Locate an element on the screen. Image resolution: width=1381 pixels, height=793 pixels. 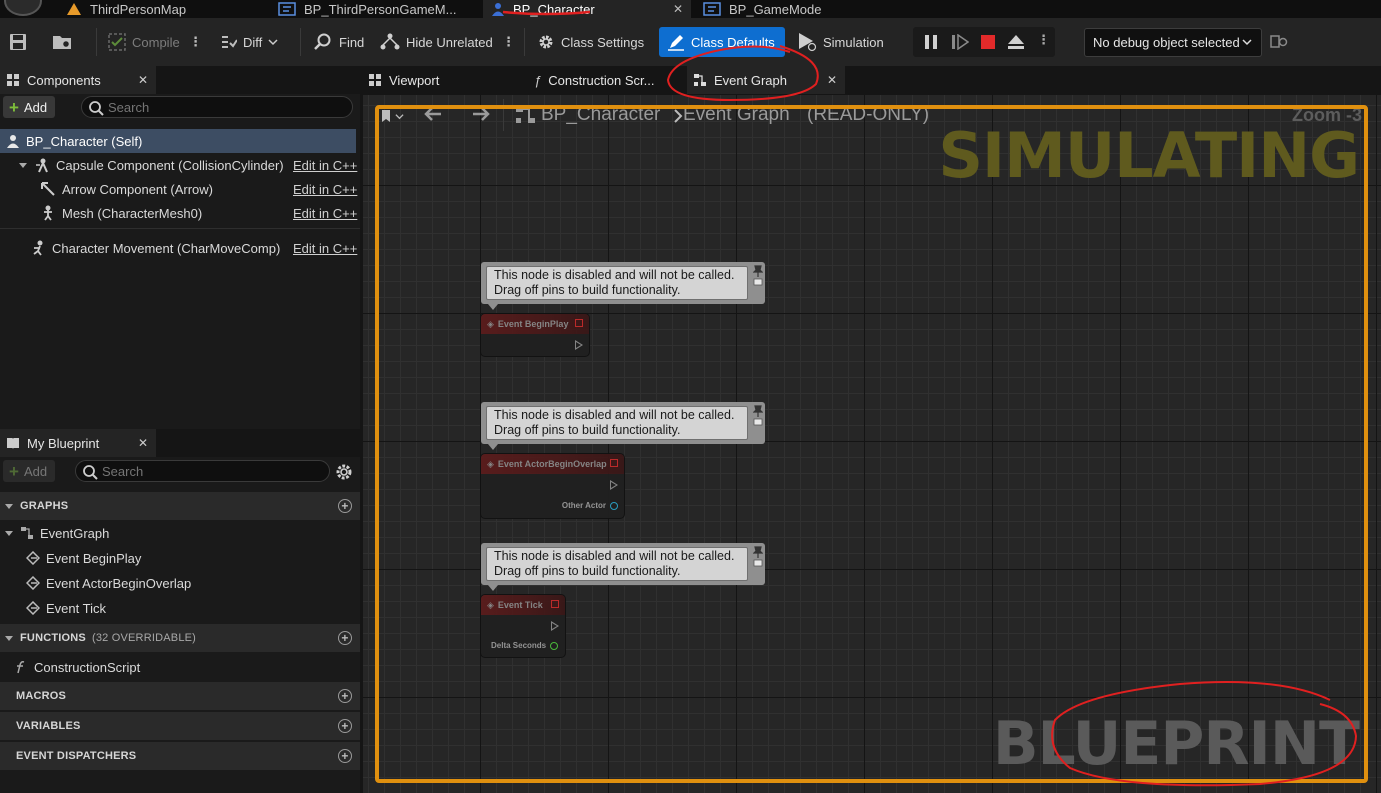
event-item-tick: Event Tick is located at coordinates (179, 608).